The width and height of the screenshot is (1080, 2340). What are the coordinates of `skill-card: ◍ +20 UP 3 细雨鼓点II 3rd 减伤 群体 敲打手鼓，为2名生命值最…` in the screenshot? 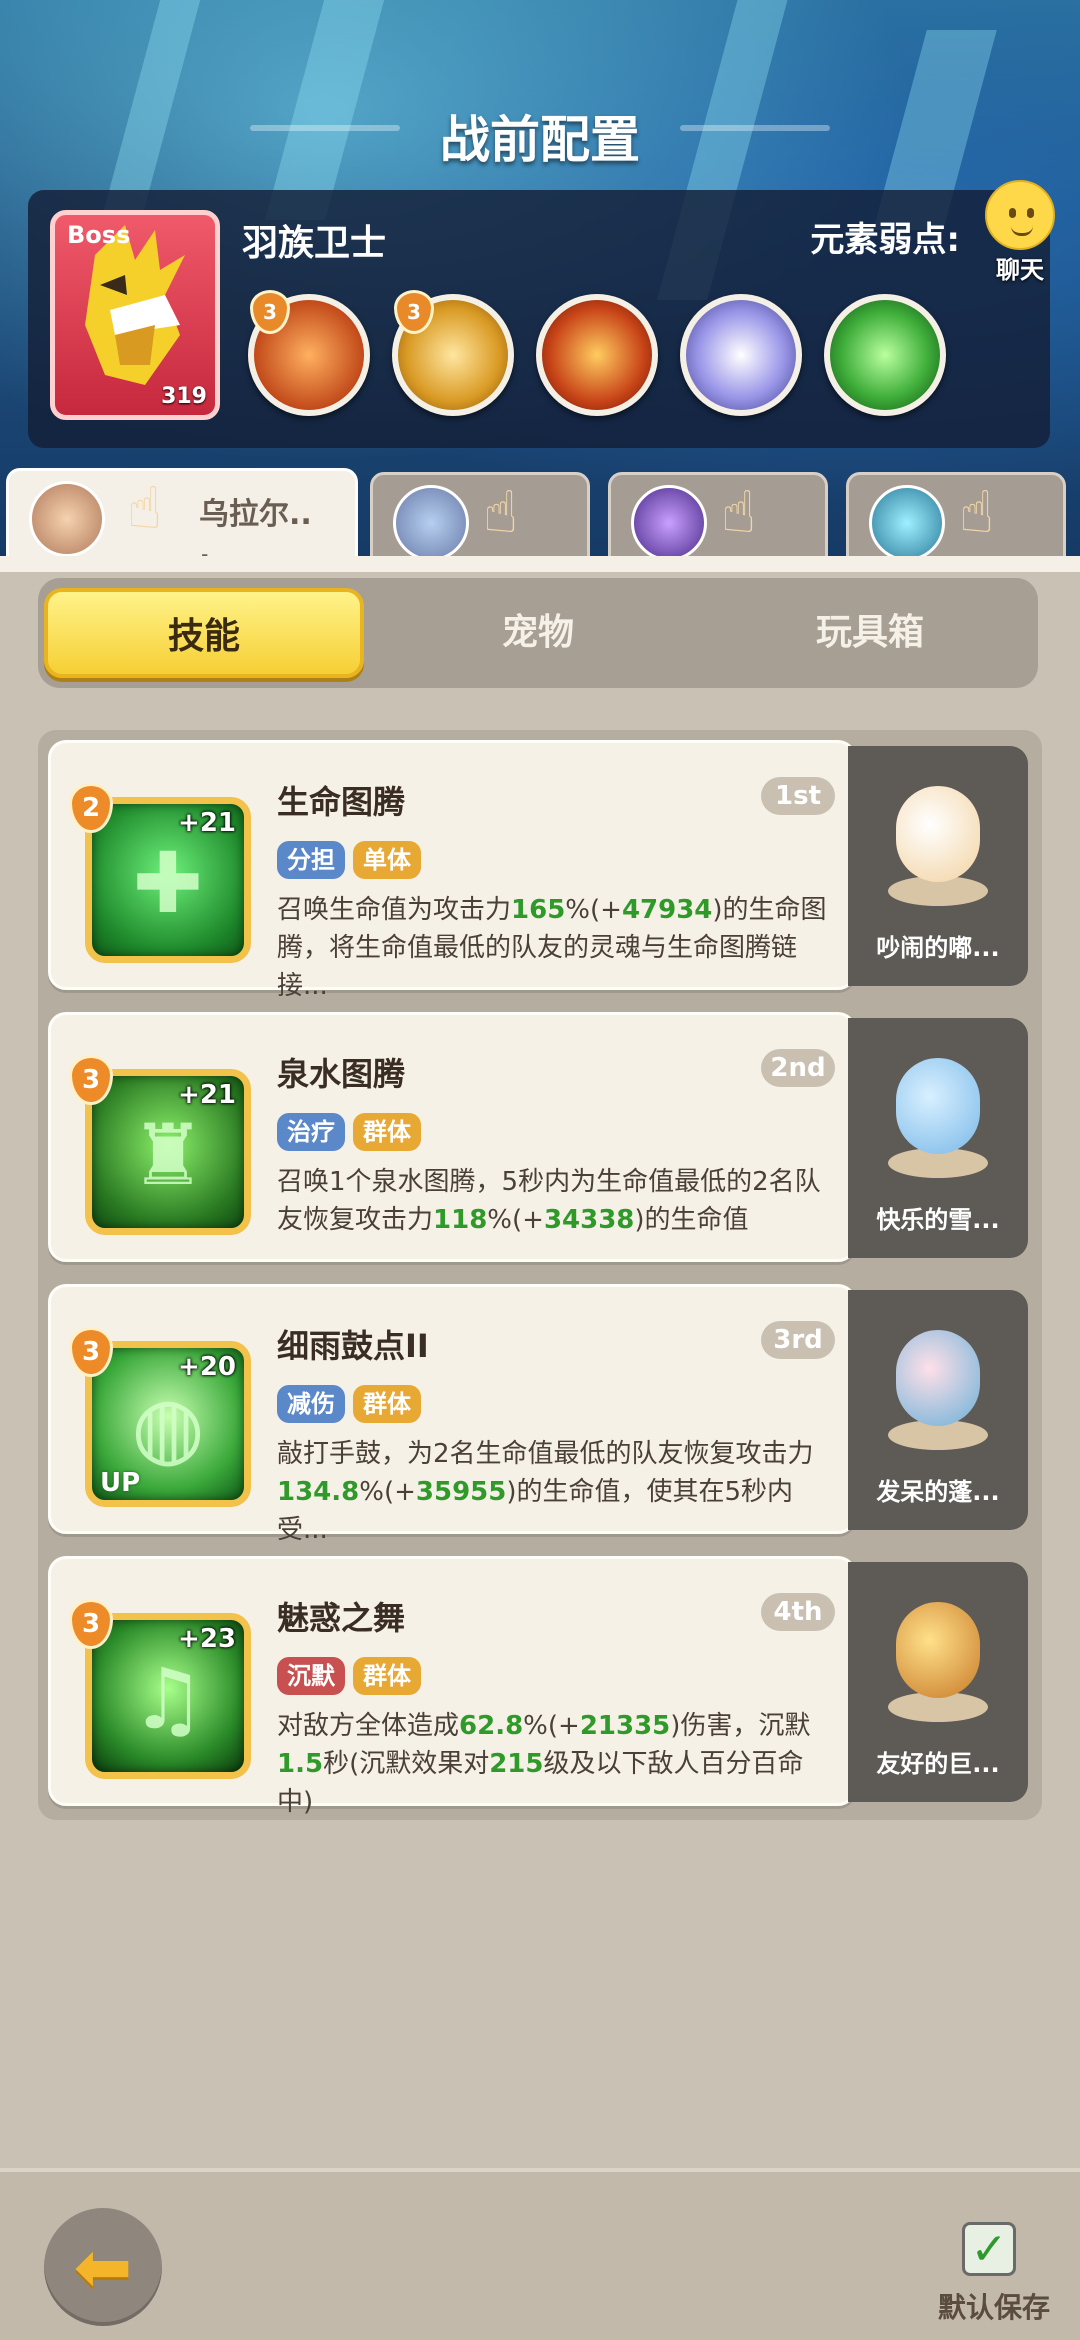 It's located at (538, 1414).